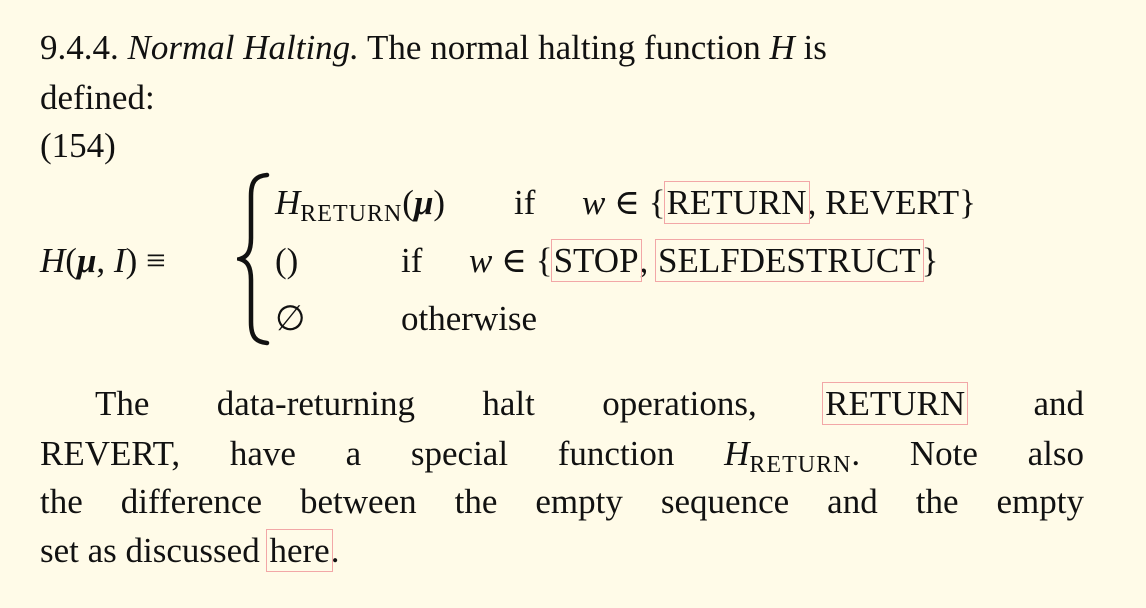 The width and height of the screenshot is (1146, 608). I want to click on case-1-if: if, so click(525, 202).